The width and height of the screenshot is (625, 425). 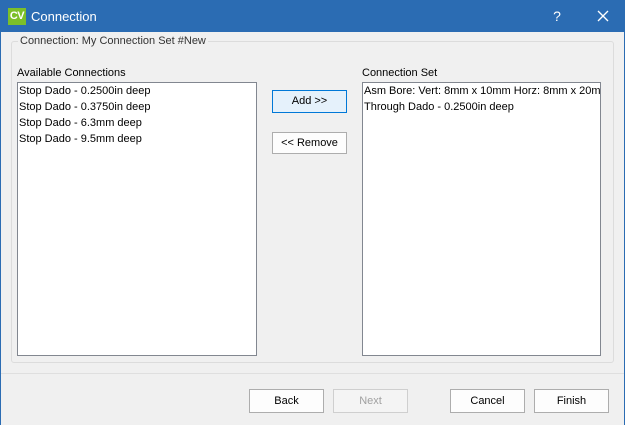 I want to click on list-item: Stop Dado - 0.2500in deep, so click(x=137, y=91).